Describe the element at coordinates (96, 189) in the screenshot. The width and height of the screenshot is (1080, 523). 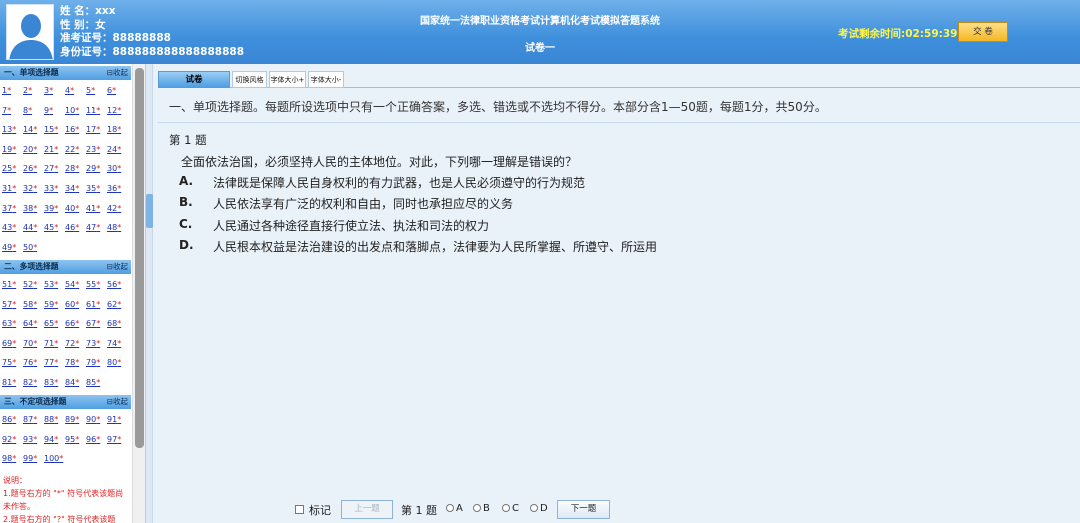
I see `question-link: 35*` at that location.